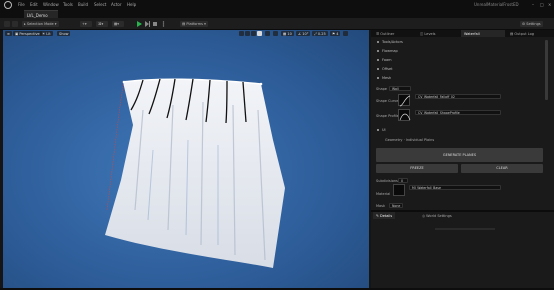  I want to click on section-flowmap: Flowmap, so click(387, 52).